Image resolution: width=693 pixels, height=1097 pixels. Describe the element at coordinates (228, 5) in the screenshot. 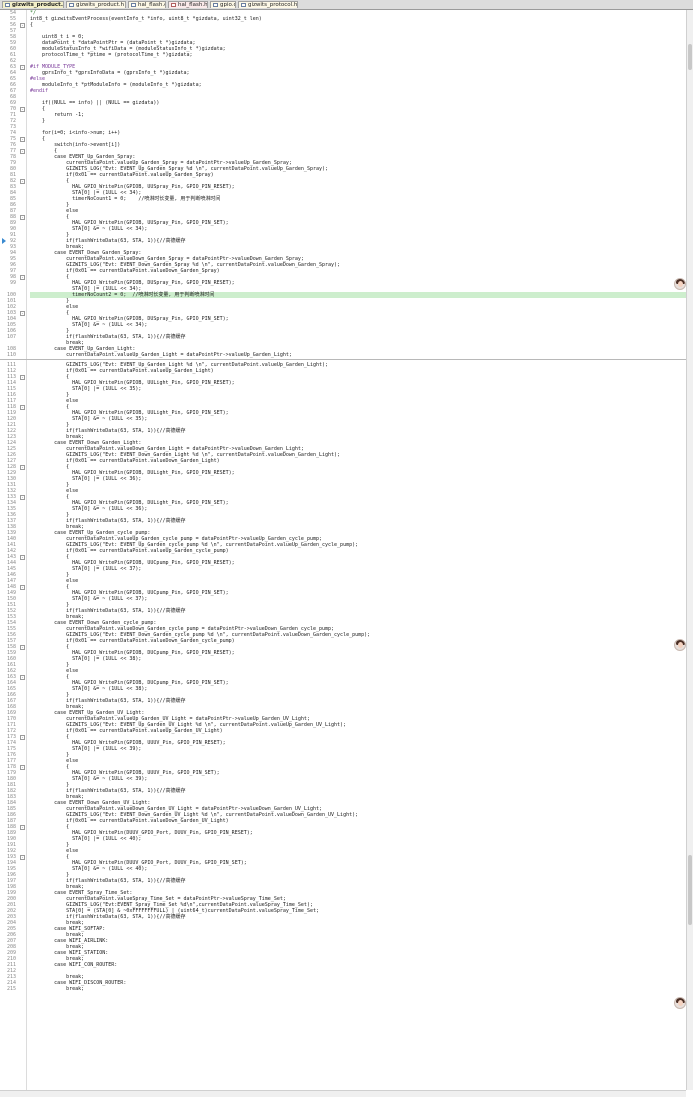

I see `file-tab-label: gpio.c` at that location.